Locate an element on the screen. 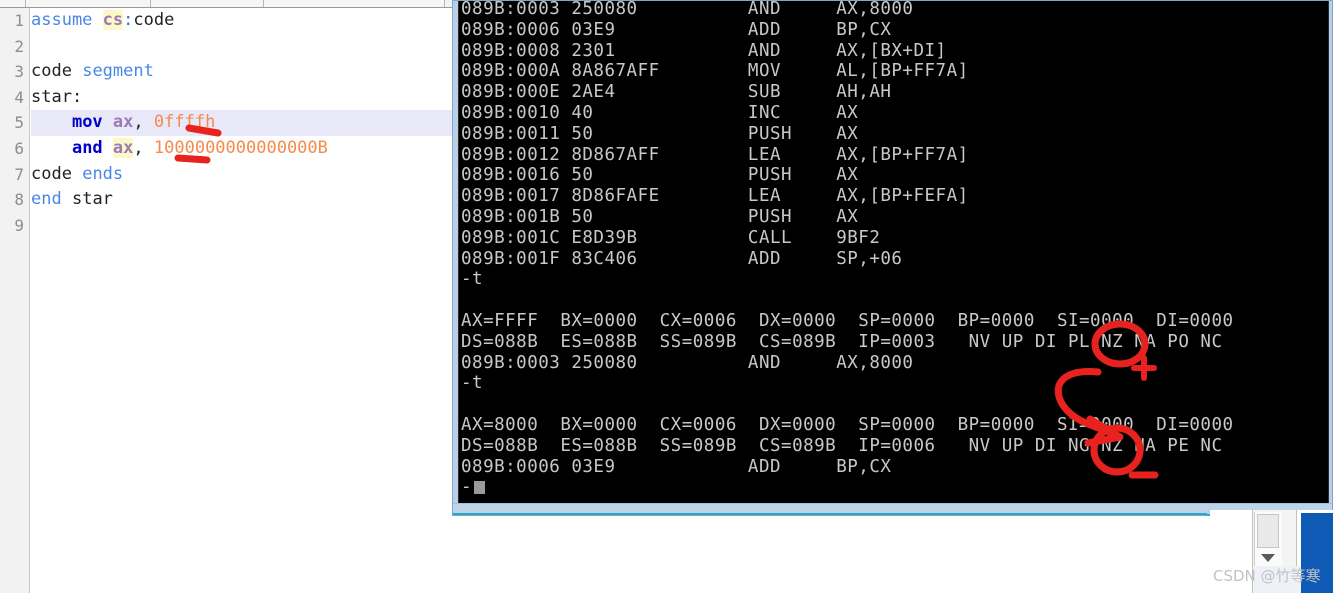 This screenshot has height=593, width=1333. csdn-watermark: CSDN @竹等寒 is located at coordinates (1267, 576).